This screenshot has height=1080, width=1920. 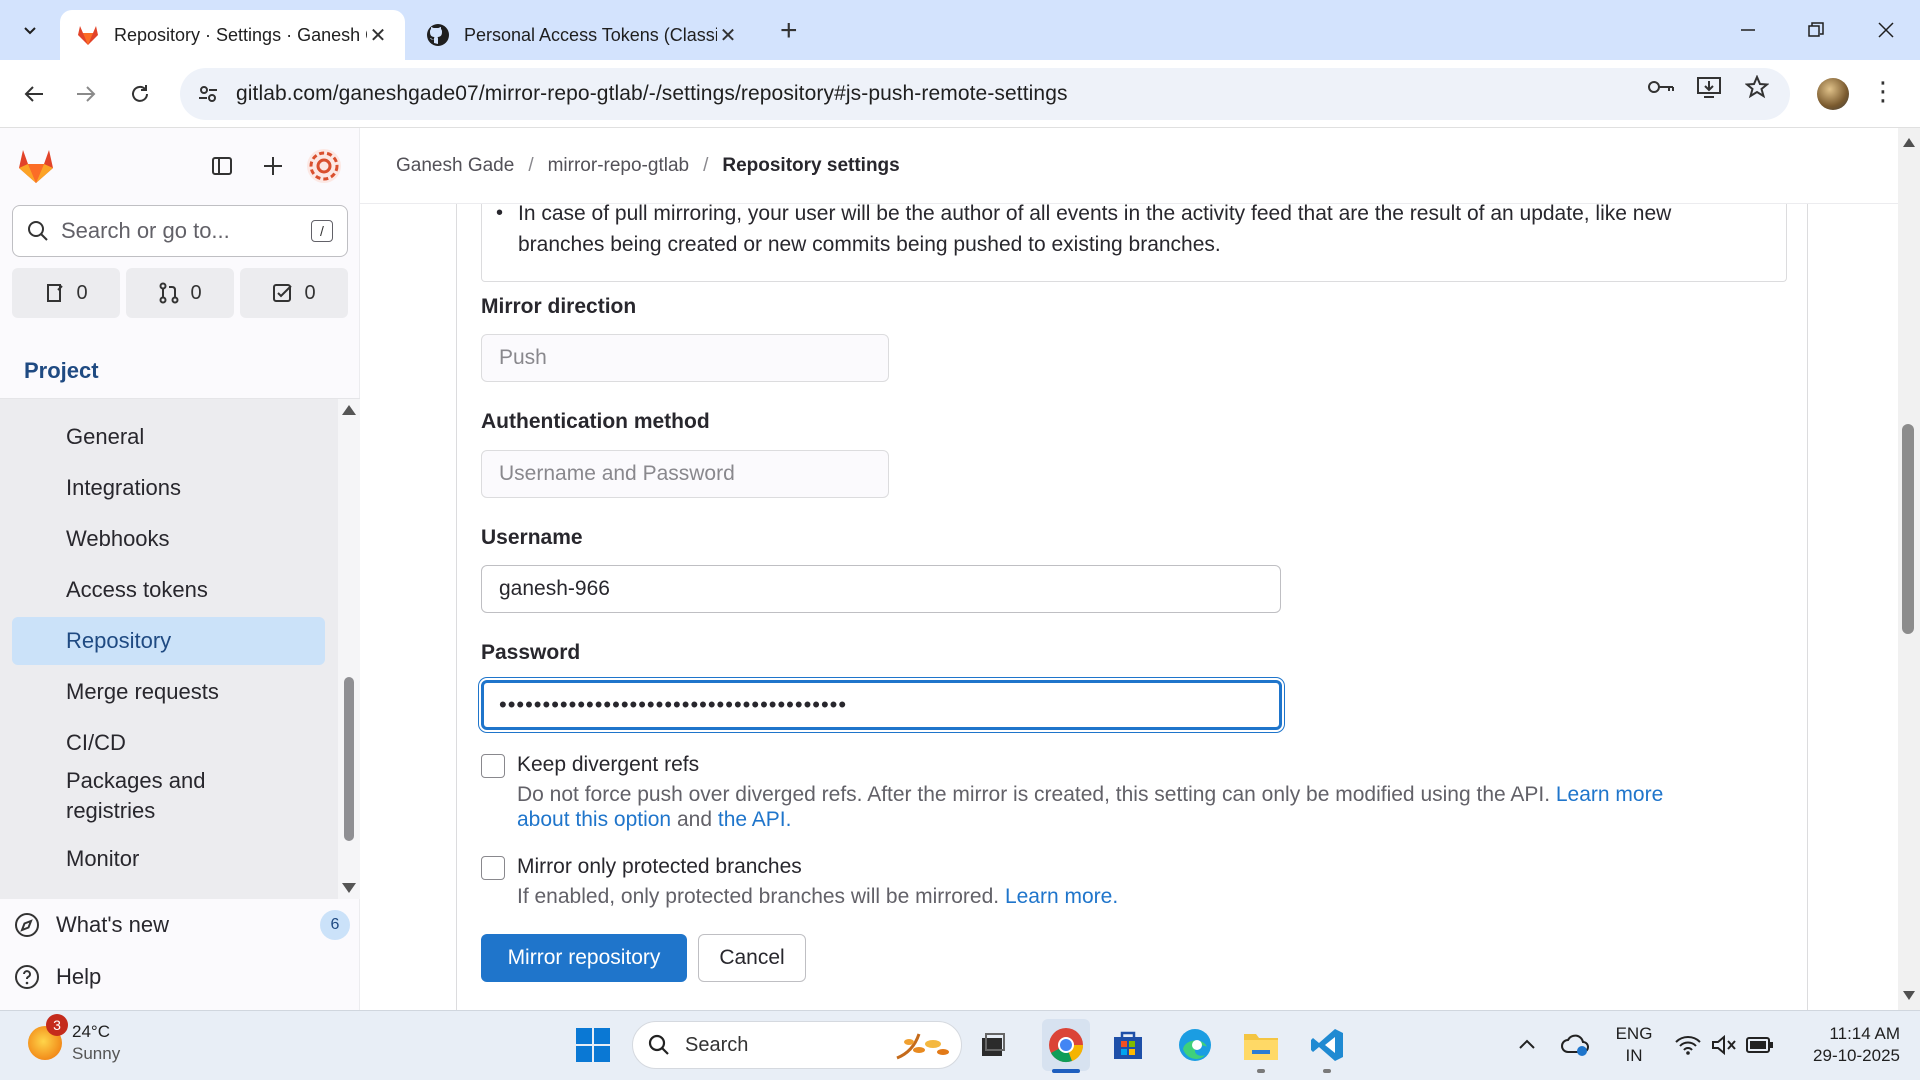 I want to click on create-new-plus-icon, so click(x=273, y=166).